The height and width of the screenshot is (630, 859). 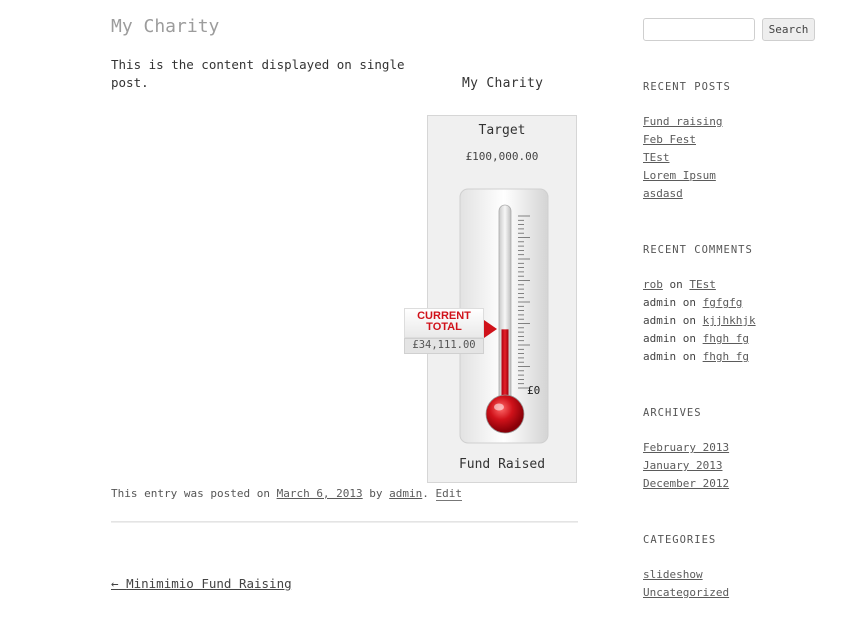 What do you see at coordinates (680, 540) in the screenshot?
I see `categories-title: CATEGORIES` at bounding box center [680, 540].